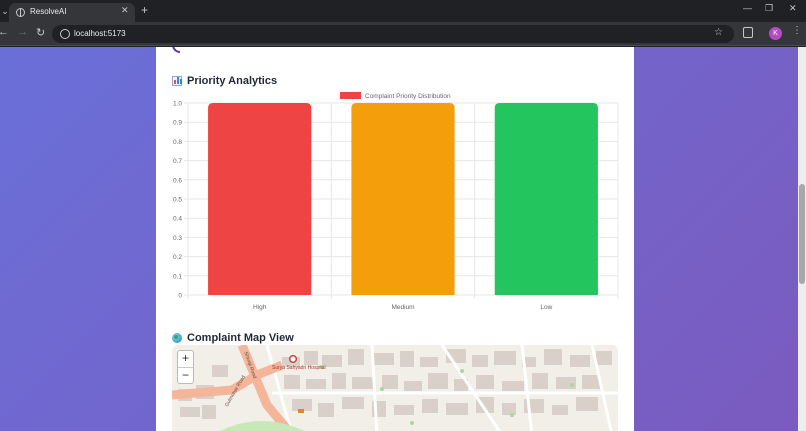 Image resolution: width=806 pixels, height=431 pixels. Describe the element at coordinates (177, 81) in the screenshot. I see `bar-chart-icon` at that location.